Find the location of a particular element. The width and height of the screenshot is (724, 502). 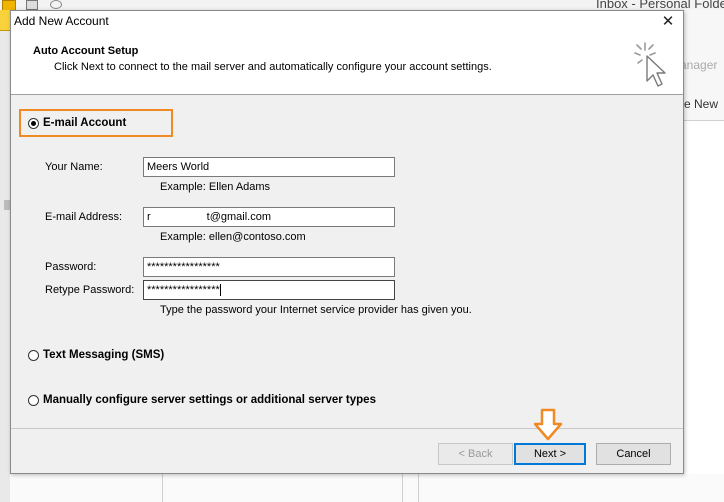

dialog-title: Add New Account is located at coordinates (61, 21).